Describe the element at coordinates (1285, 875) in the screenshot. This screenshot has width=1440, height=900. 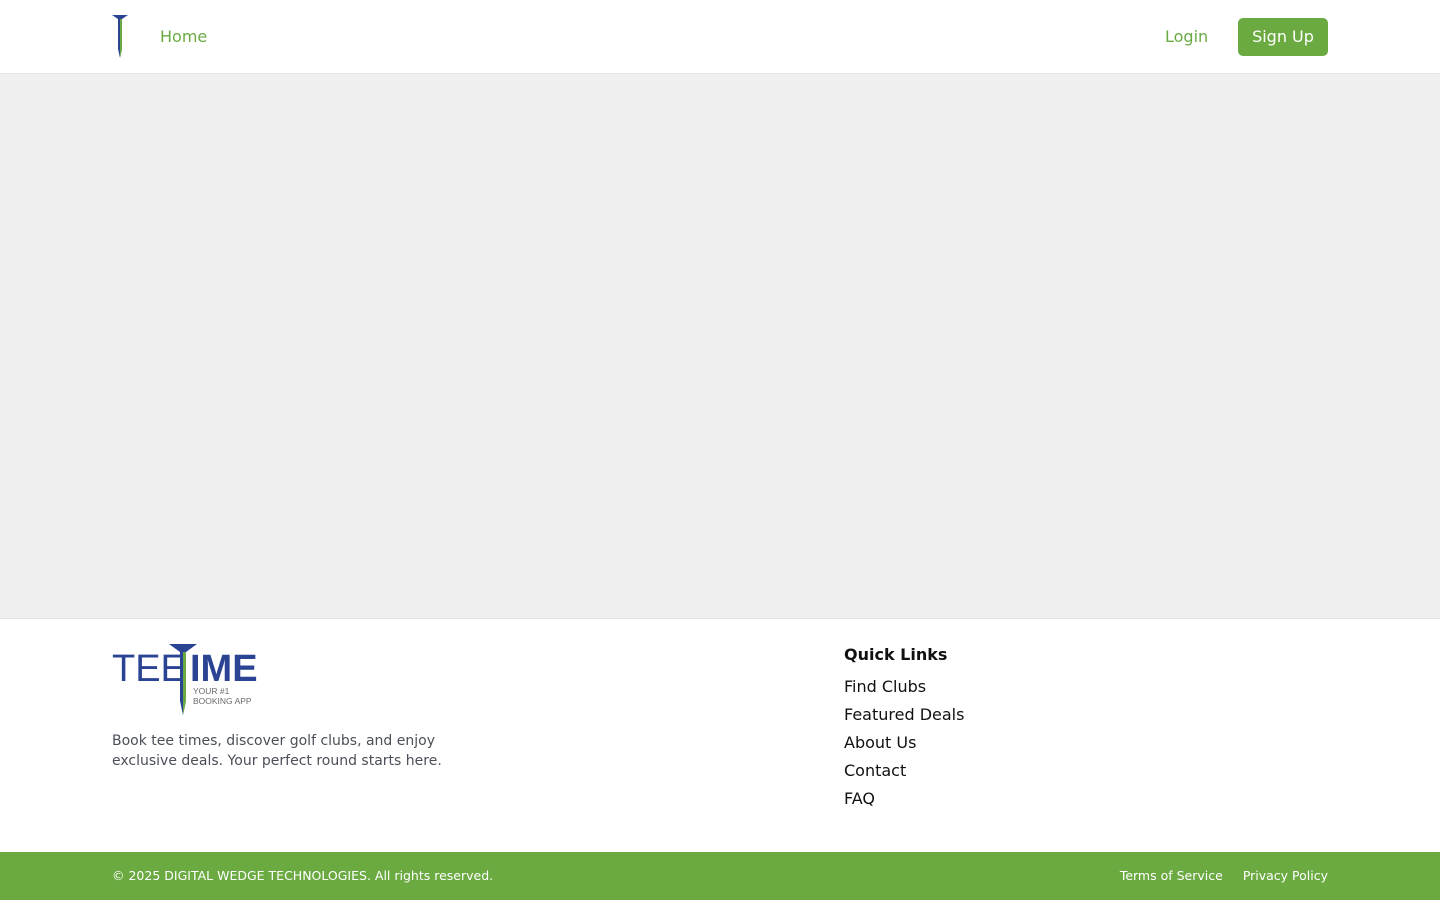
I see `privacy-policy-link: Privacy Policy` at that location.